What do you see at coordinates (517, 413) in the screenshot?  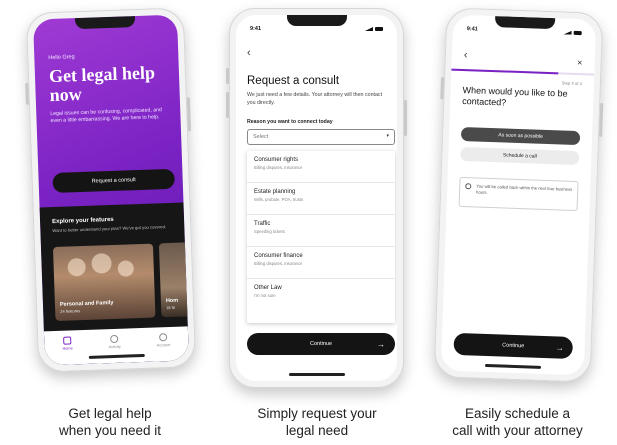 I see `caption-line: Easily schedule a` at bounding box center [517, 413].